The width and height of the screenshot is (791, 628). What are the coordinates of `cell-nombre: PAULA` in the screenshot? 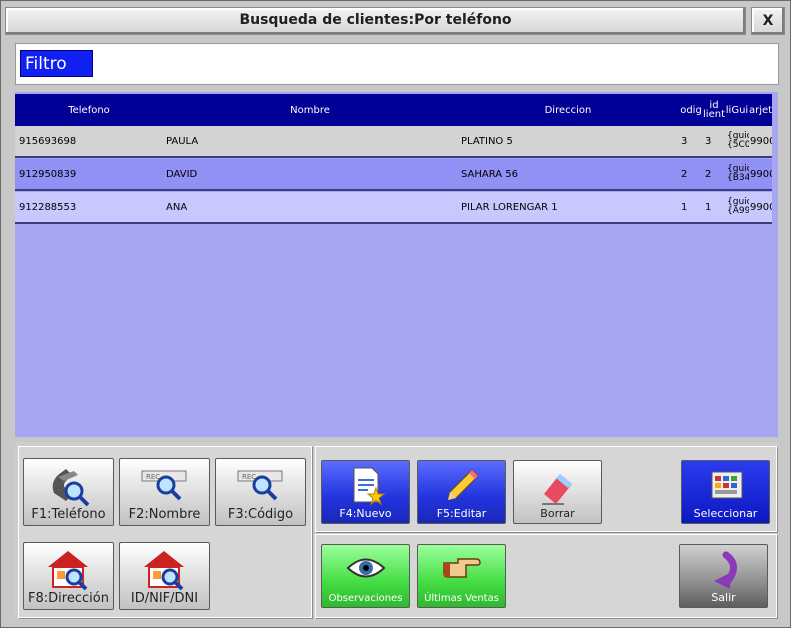 It's located at (182, 141).